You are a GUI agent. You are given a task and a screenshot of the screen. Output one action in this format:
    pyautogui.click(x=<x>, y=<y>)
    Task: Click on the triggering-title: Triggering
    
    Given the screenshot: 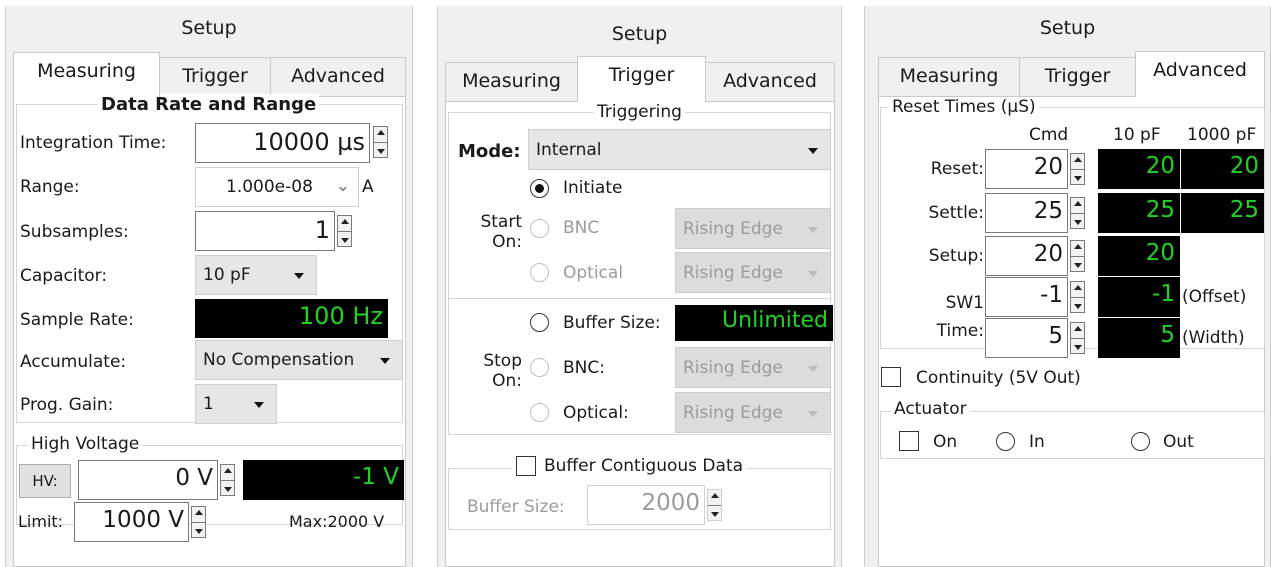 What is the action you would take?
    pyautogui.click(x=639, y=112)
    